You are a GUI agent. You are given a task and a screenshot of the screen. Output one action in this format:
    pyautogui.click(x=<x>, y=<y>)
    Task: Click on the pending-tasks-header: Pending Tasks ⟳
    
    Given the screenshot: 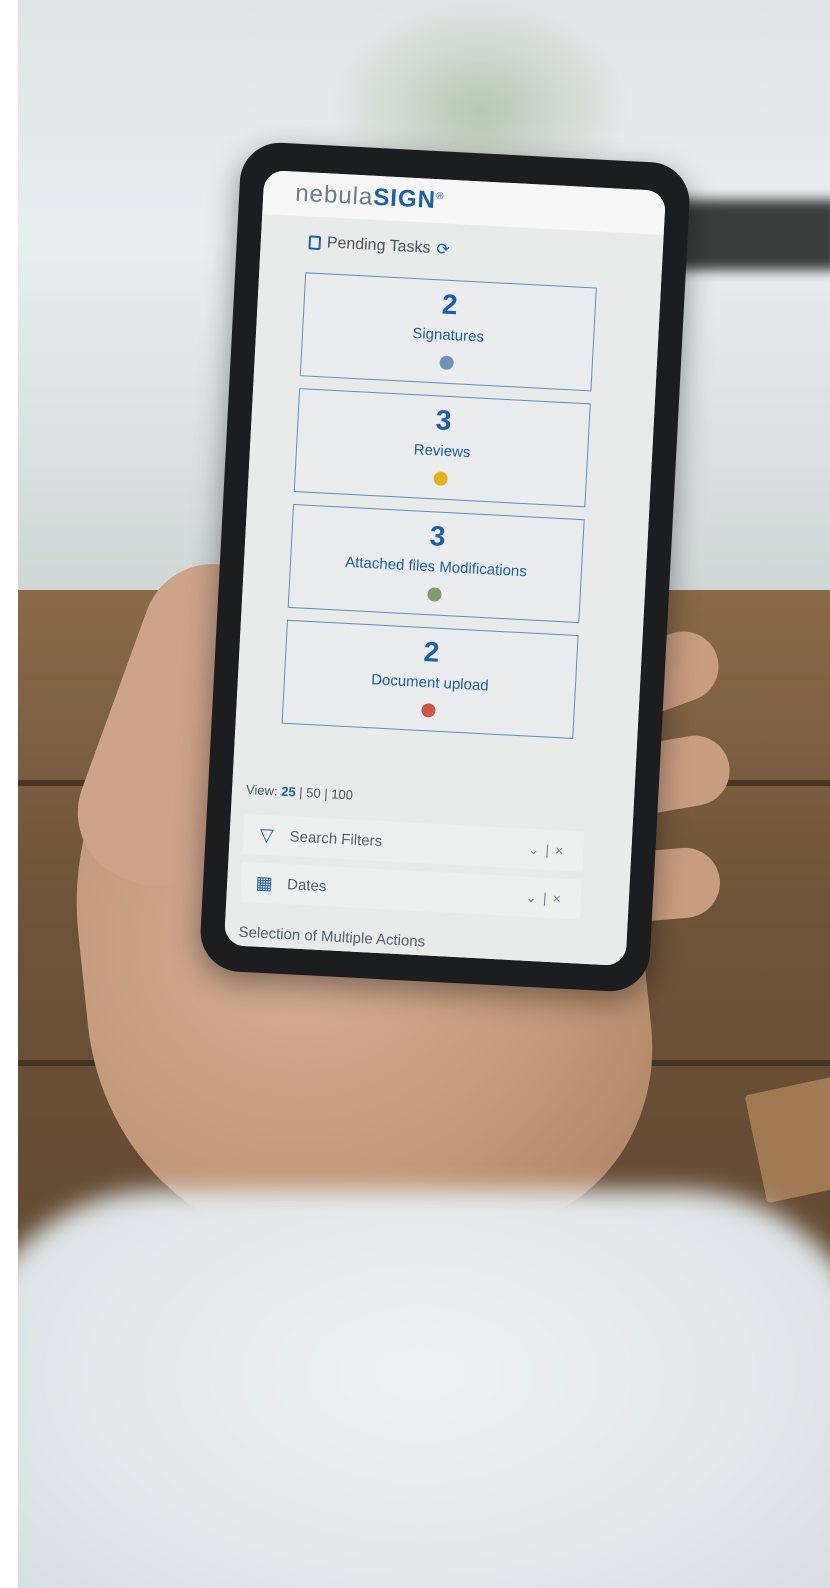 What is the action you would take?
    pyautogui.click(x=379, y=245)
    